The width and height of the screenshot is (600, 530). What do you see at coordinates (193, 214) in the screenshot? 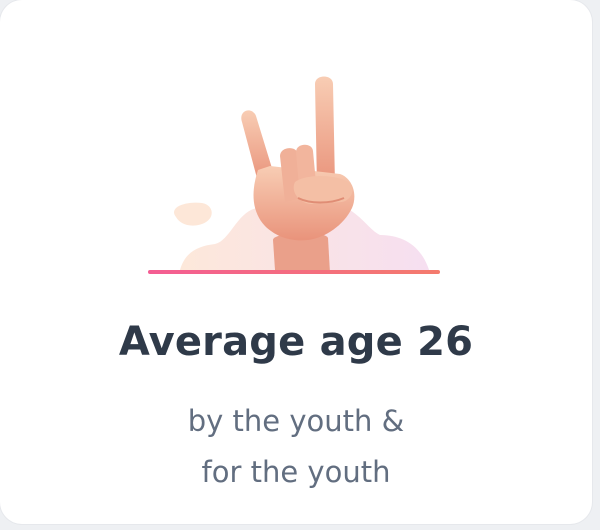
I see `blob-small` at bounding box center [193, 214].